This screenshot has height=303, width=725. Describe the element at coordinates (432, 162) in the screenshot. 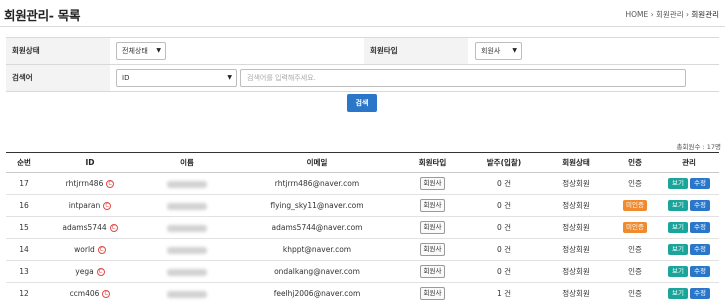

I see `col-header-type: 회원타입` at that location.